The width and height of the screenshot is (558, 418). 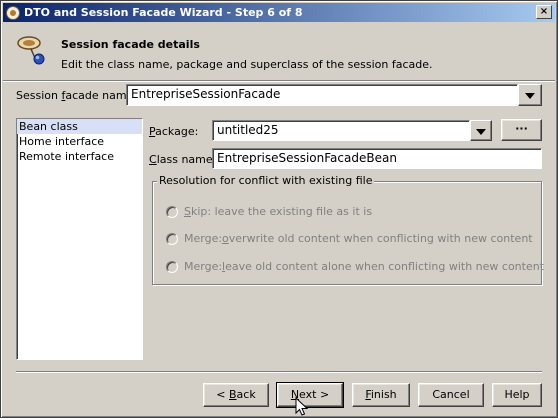 What do you see at coordinates (544, 12) in the screenshot?
I see `close-button: ×` at bounding box center [544, 12].